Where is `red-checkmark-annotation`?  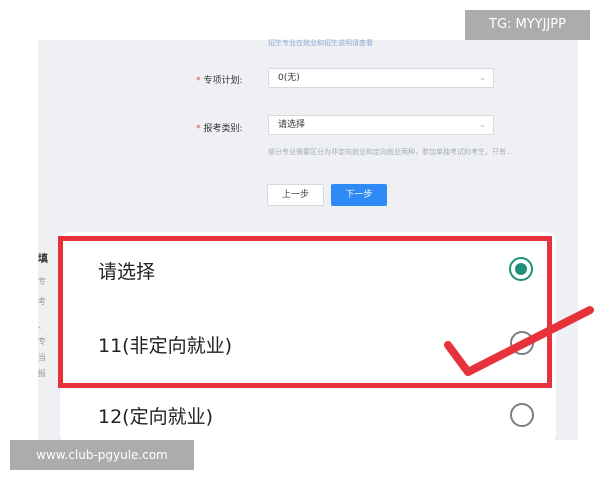 red-checkmark-annotation is located at coordinates (519, 341).